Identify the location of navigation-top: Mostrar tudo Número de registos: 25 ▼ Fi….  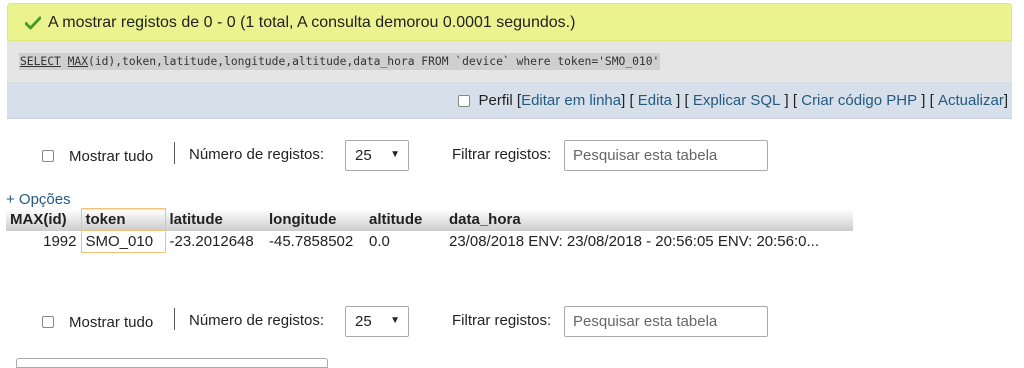
(512, 156).